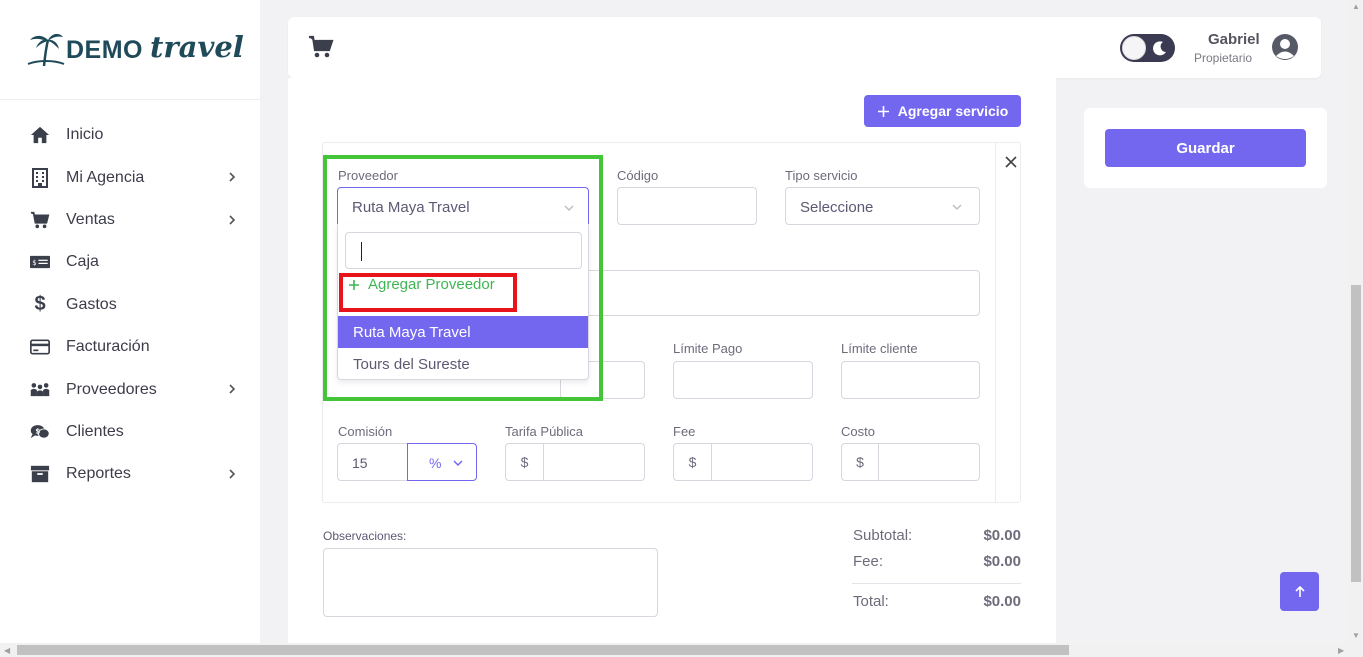 The image size is (1363, 657). Describe the element at coordinates (130, 432) in the screenshot. I see `sidebar-item-clientes: $ Clientes` at that location.